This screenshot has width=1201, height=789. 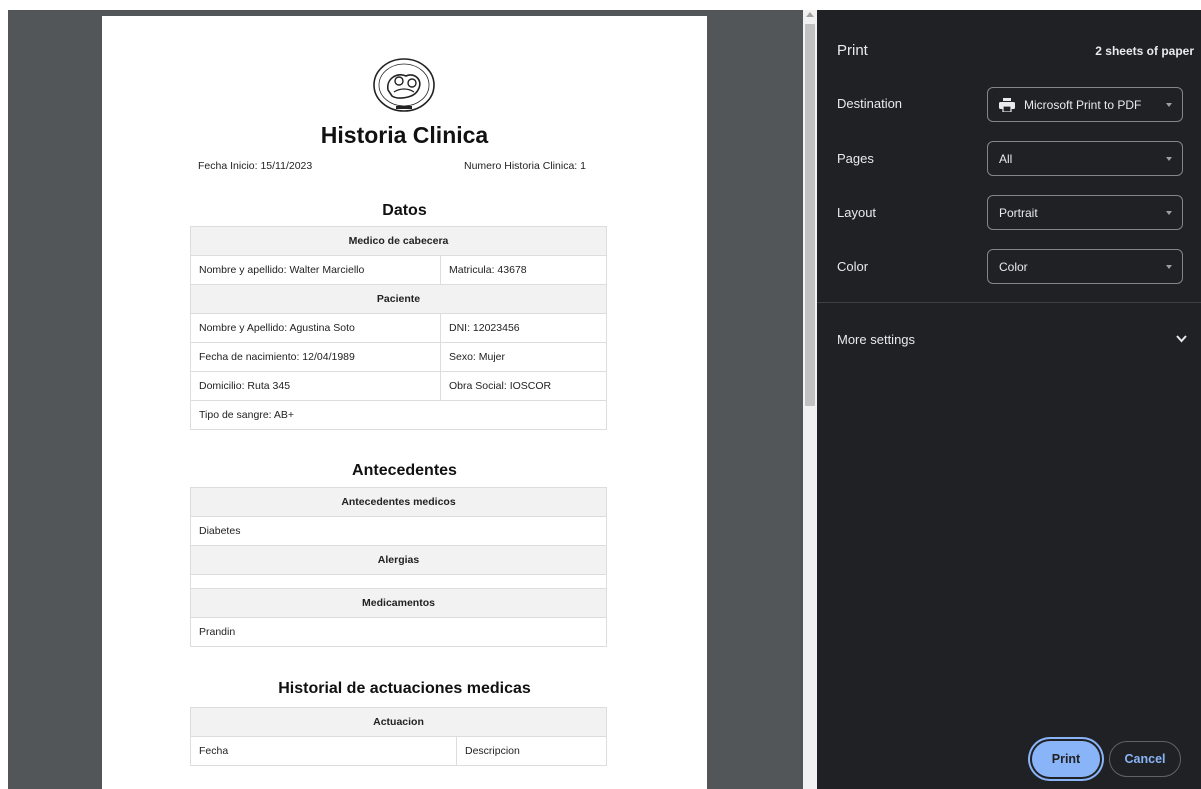 I want to click on print-button: Print, so click(x=1066, y=759).